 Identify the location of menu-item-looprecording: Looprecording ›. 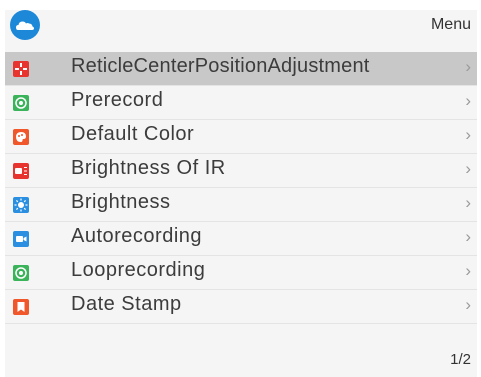
(241, 273).